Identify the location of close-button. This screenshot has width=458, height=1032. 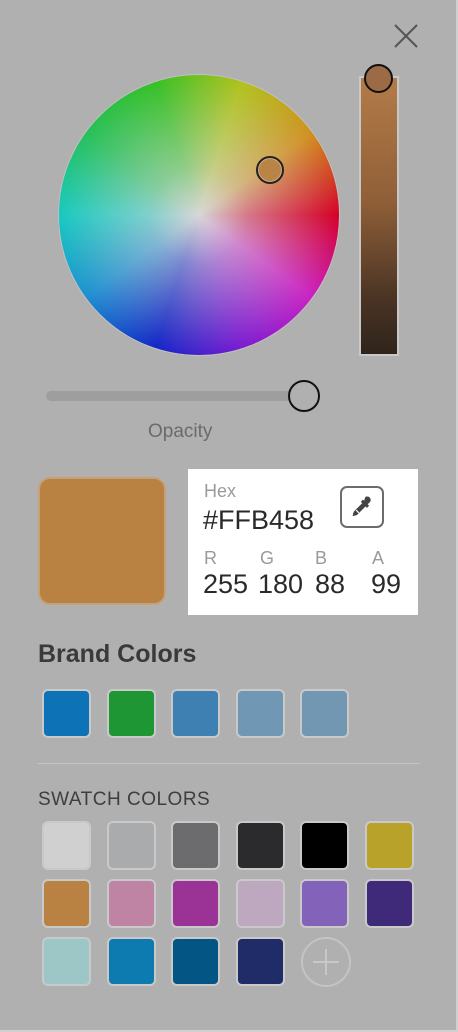
(406, 36).